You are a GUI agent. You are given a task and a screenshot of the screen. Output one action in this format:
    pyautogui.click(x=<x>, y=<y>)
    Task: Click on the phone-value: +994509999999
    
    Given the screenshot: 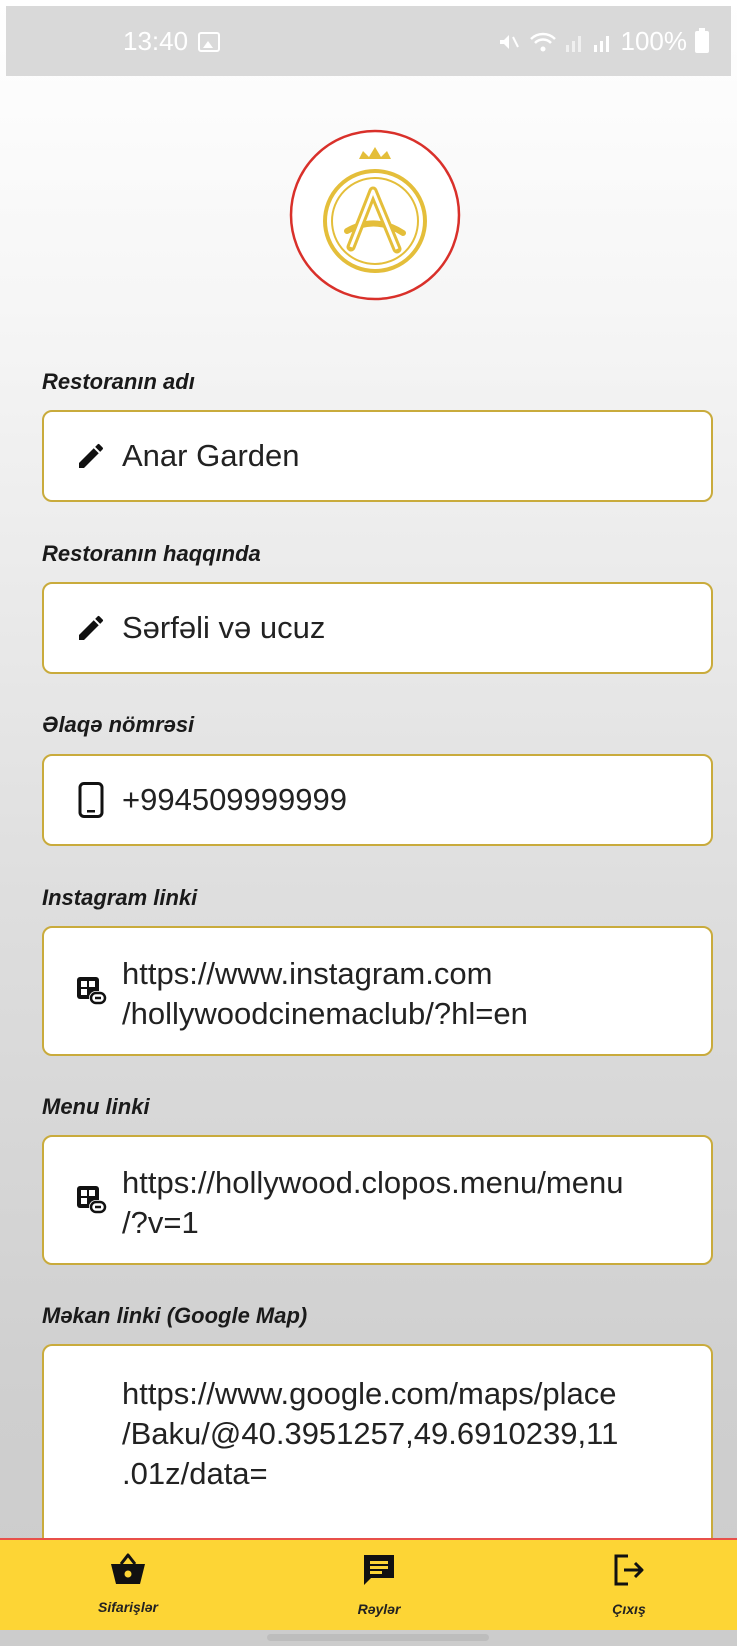 What is the action you would take?
    pyautogui.click(x=234, y=799)
    